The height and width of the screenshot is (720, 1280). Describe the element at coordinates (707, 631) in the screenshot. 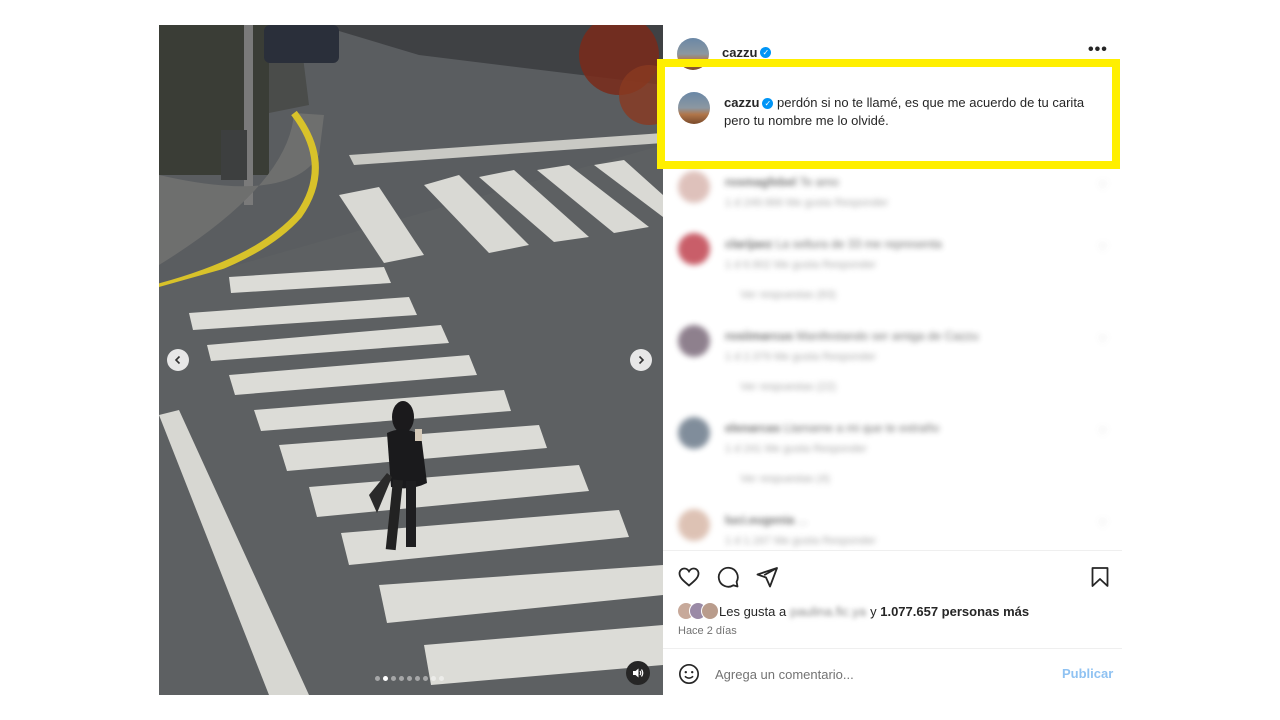

I see `post-date: Hace 2 días` at that location.